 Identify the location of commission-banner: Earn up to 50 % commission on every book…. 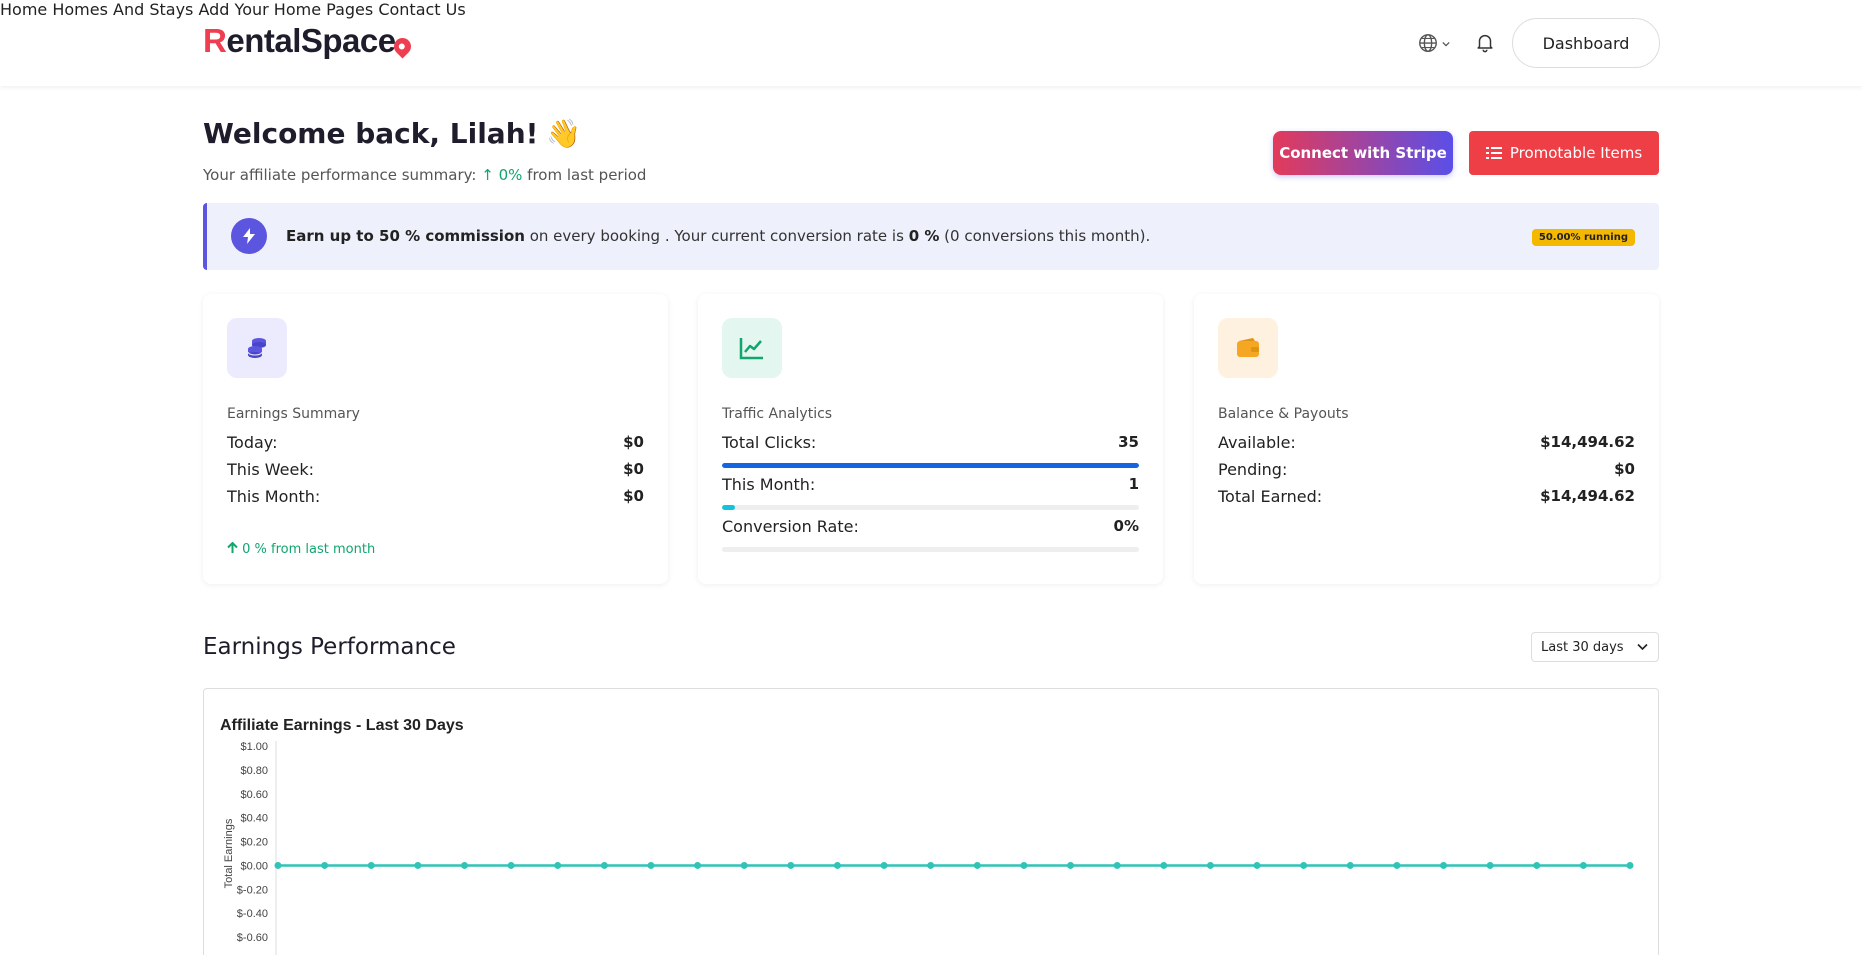
(931, 236).